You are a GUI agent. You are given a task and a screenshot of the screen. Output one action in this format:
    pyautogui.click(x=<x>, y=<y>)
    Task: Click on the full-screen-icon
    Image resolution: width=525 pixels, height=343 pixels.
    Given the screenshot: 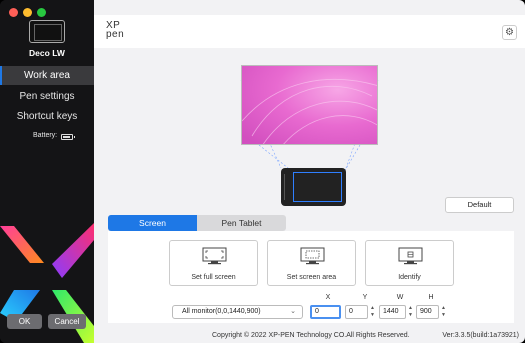 What is the action you would take?
    pyautogui.click(x=214, y=256)
    